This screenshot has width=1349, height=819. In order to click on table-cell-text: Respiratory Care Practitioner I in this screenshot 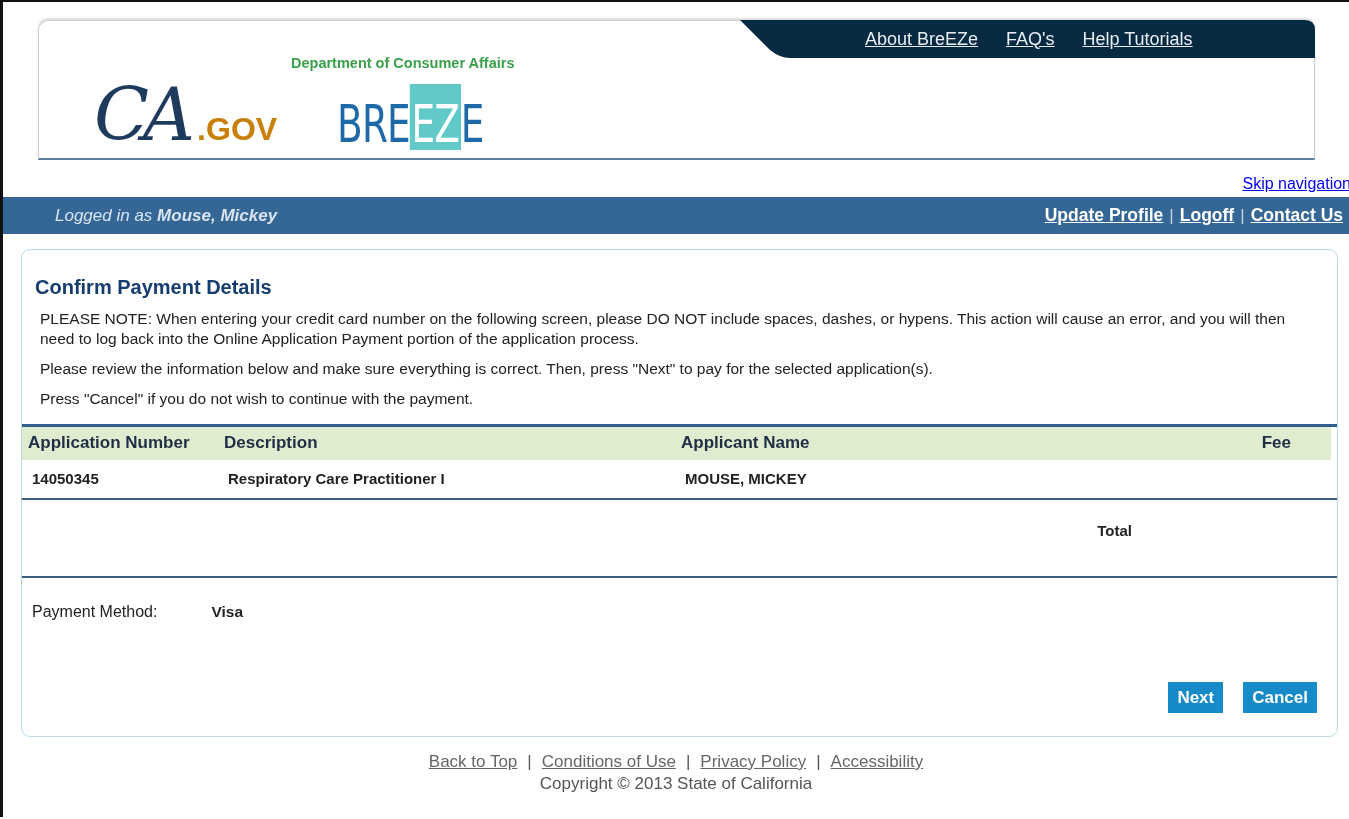, I will do `click(336, 479)`.